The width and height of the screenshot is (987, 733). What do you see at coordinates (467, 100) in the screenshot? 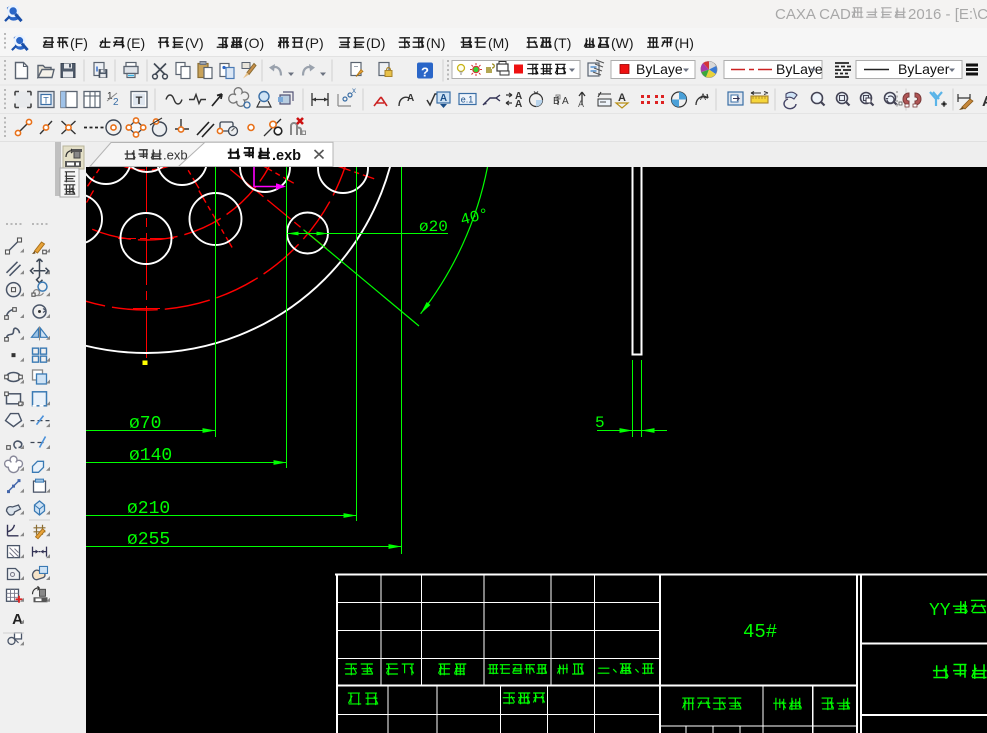
I see `svg-text: e.1` at bounding box center [467, 100].